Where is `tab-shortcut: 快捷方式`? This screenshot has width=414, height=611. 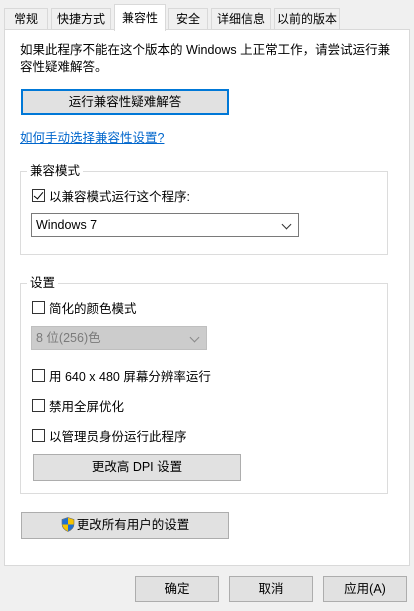
tab-shortcut: 快捷方式 is located at coordinates (81, 19).